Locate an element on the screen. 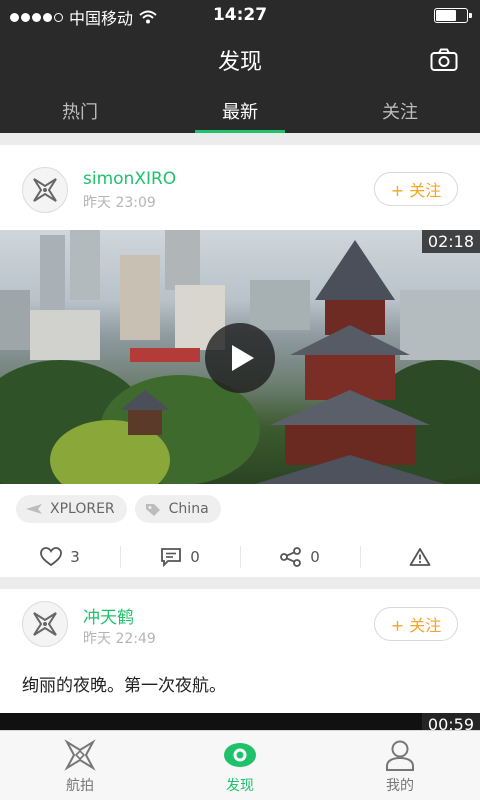 The height and width of the screenshot is (800, 480). location-tag-icon is located at coordinates (152, 510).